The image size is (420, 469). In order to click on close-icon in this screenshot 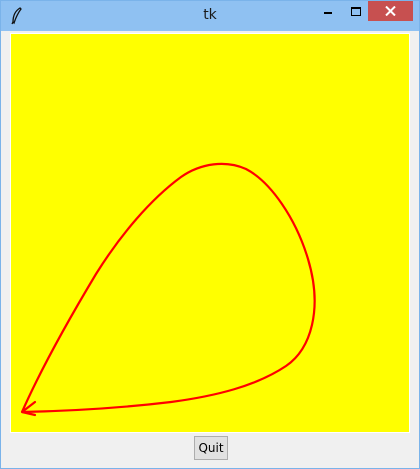, I will do `click(390, 11)`.